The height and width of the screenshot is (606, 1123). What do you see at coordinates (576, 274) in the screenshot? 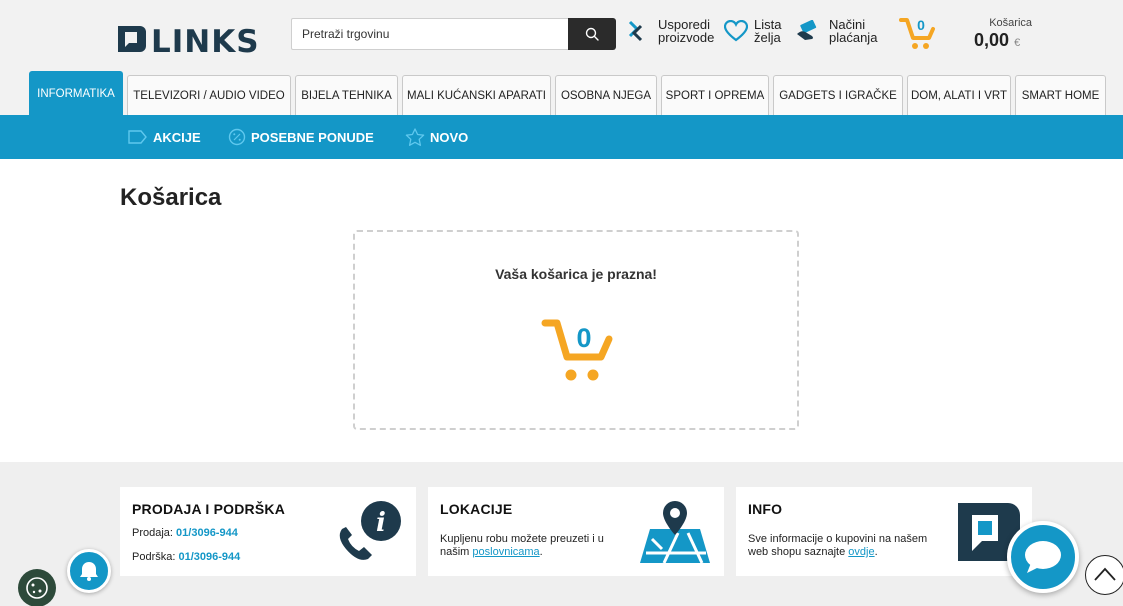
I see `empty-cart-message: Vaša košarica je prazna!` at bounding box center [576, 274].